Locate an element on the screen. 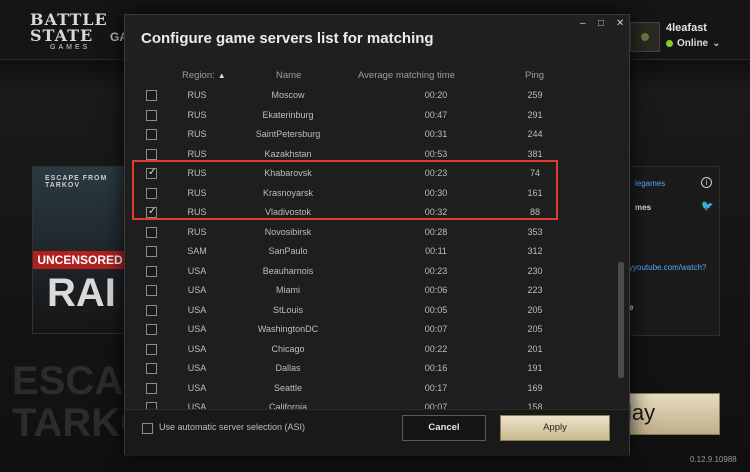 This screenshot has height=472, width=750. server-name: Novosibirsk is located at coordinates (288, 231).